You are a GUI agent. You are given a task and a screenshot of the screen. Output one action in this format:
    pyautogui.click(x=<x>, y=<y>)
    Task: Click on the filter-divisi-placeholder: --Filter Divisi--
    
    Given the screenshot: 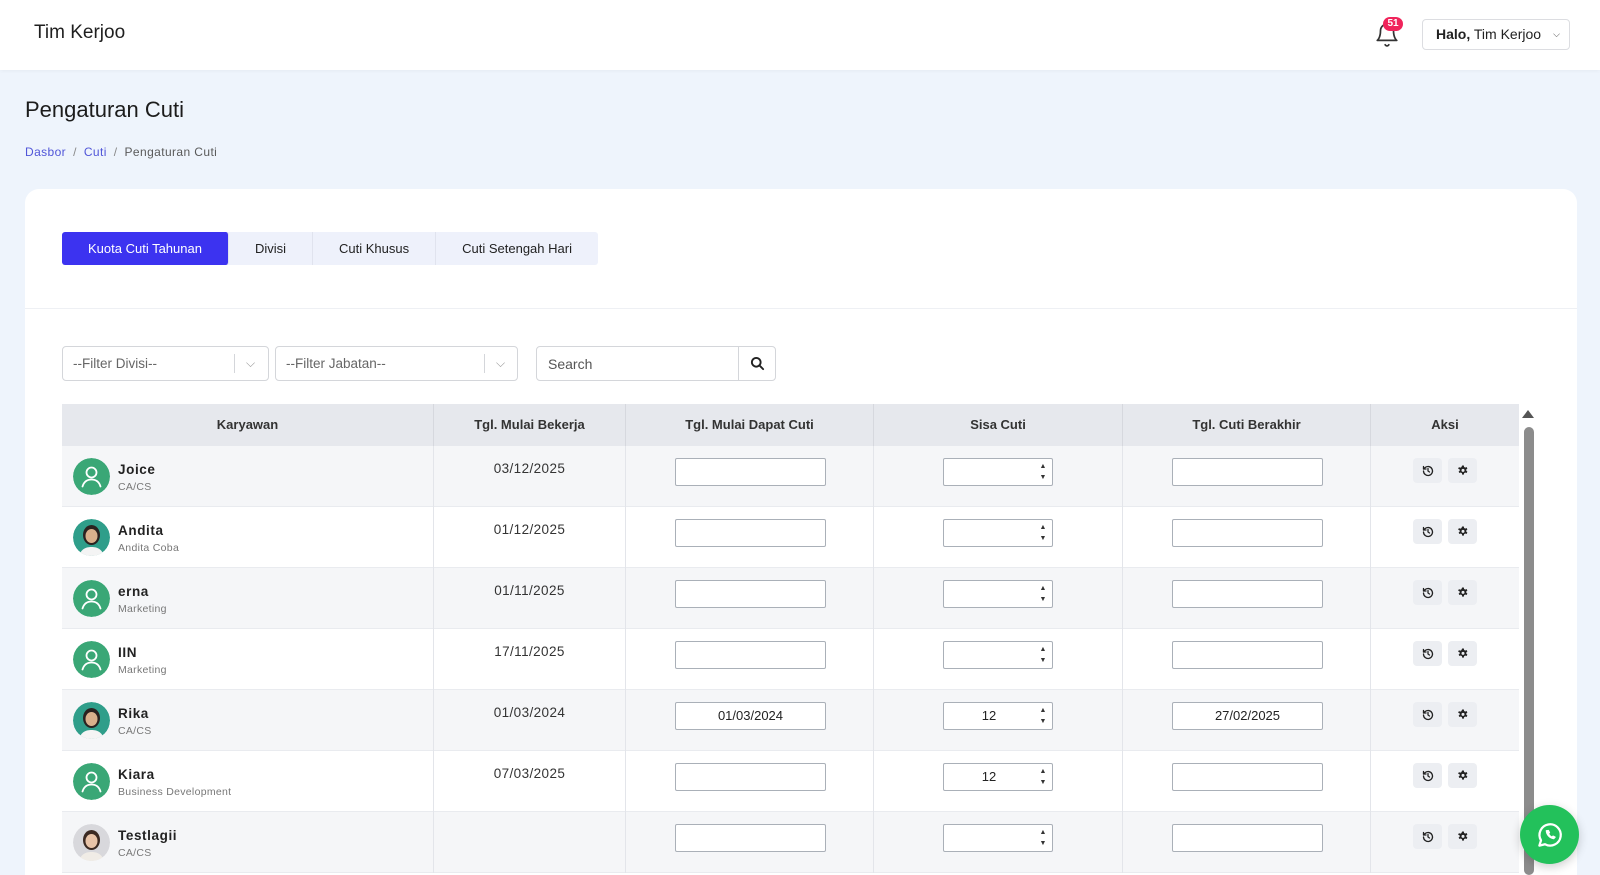 What is the action you would take?
    pyautogui.click(x=115, y=363)
    